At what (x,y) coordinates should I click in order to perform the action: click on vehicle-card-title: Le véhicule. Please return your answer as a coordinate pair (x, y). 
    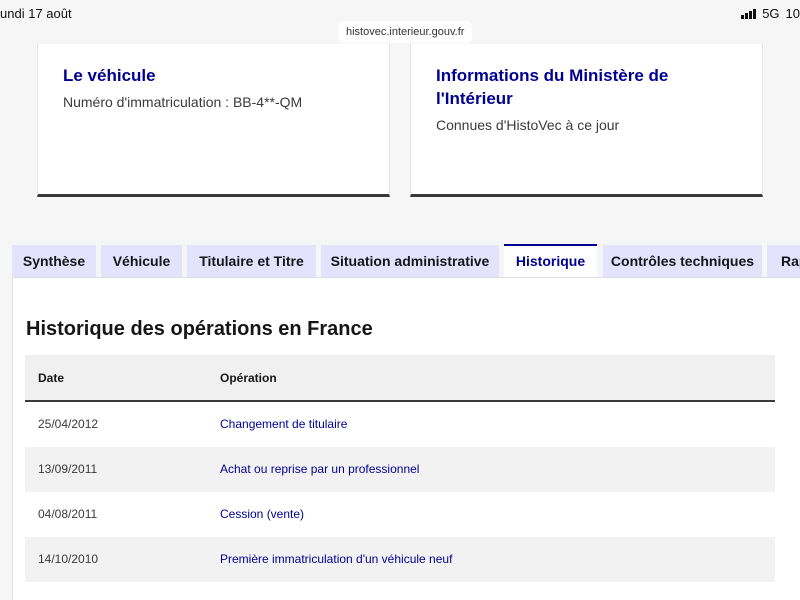
    Looking at the image, I should click on (109, 75).